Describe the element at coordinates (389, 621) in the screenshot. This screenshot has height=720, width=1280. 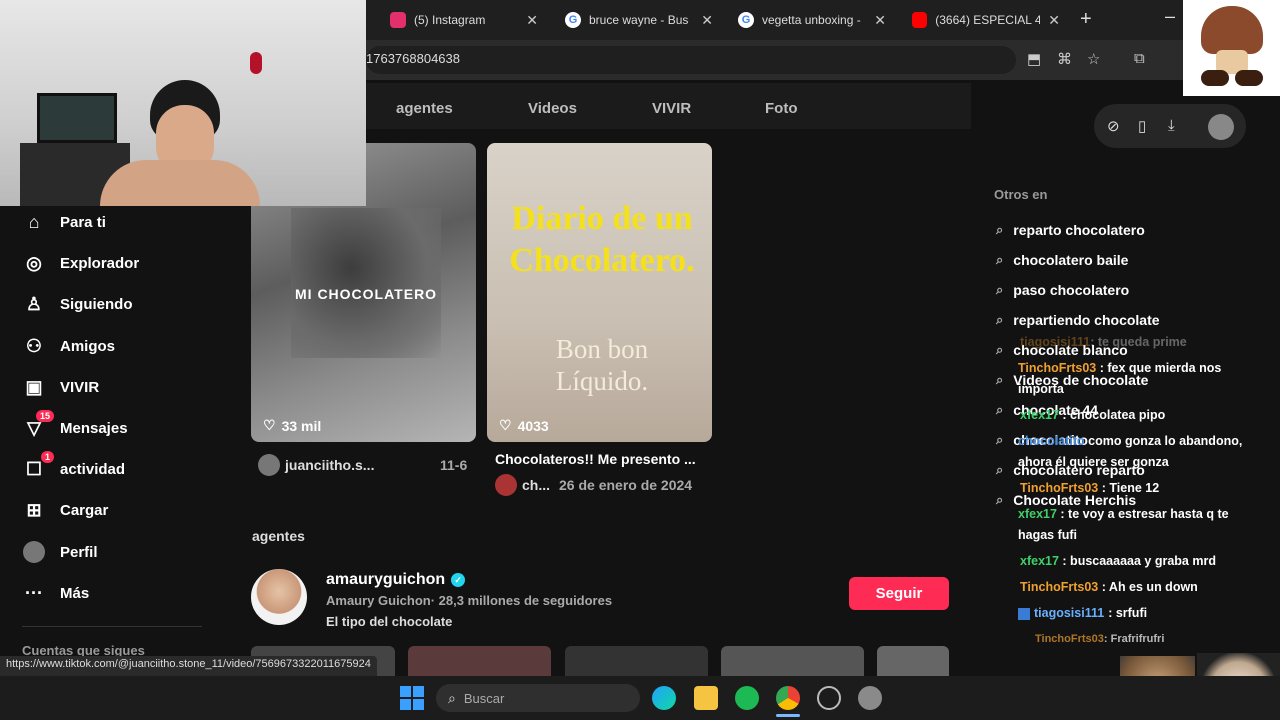
I see `account-bio: El tipo del chocolate` at that location.